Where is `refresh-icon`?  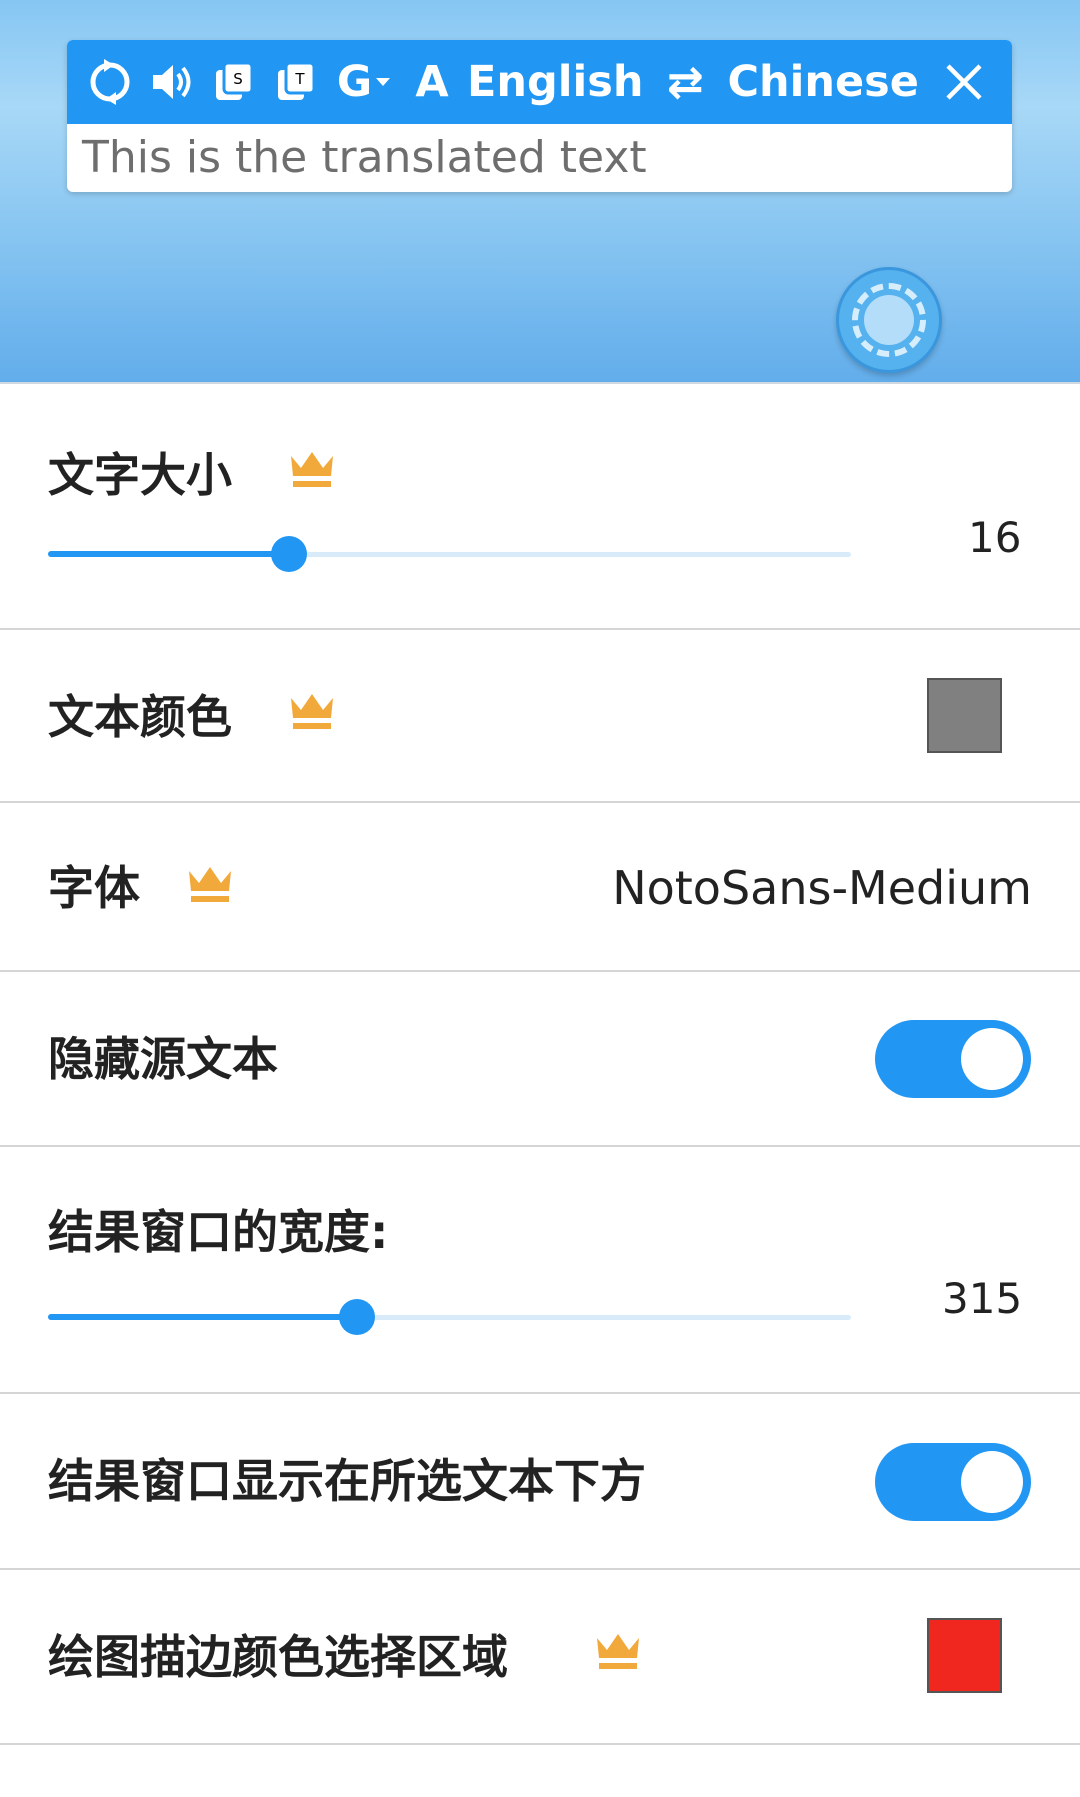
refresh-icon is located at coordinates (110, 82).